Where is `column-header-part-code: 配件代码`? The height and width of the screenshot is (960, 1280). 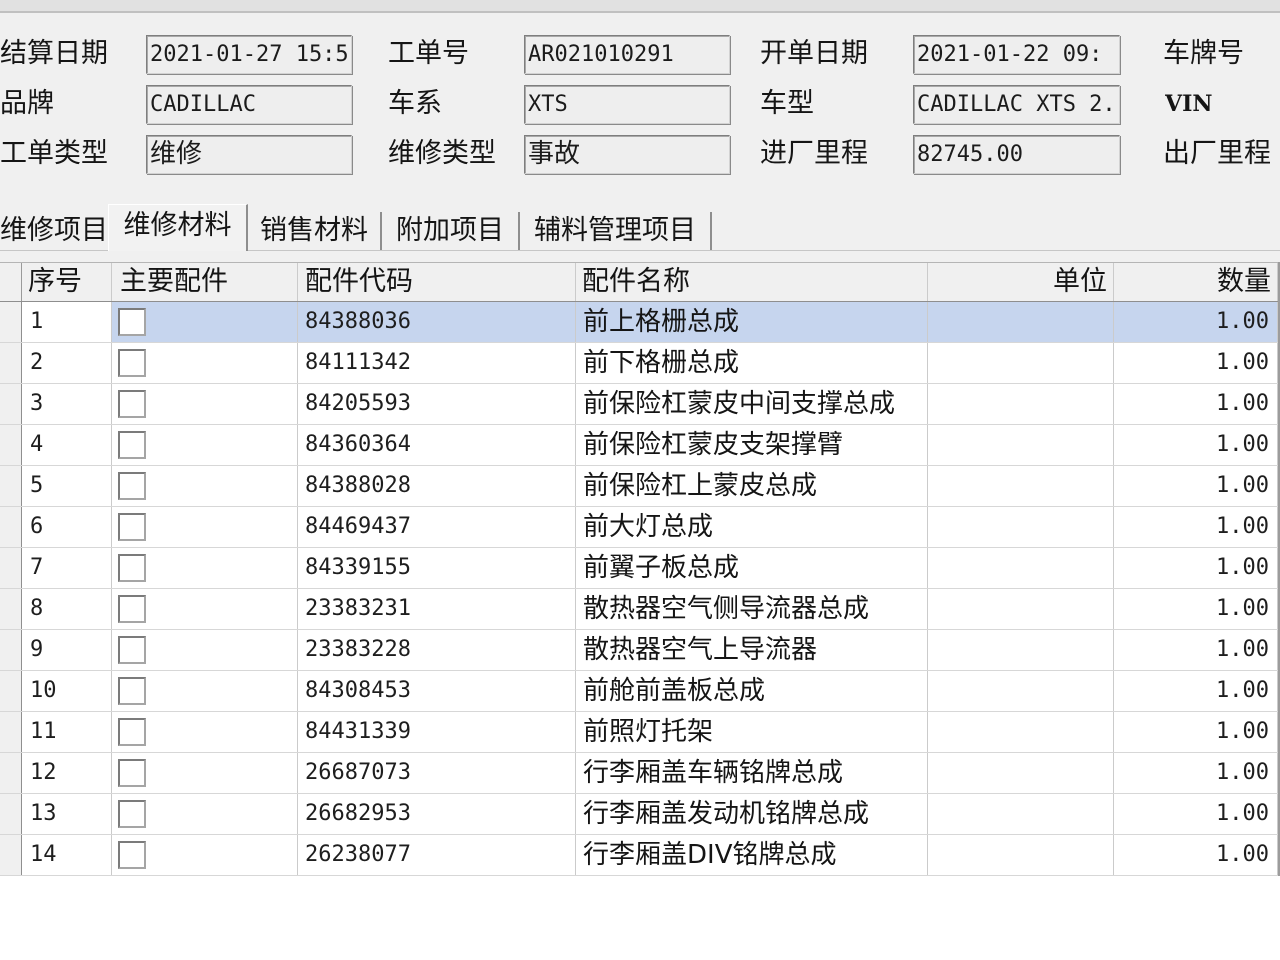 column-header-part-code: 配件代码 is located at coordinates (437, 282).